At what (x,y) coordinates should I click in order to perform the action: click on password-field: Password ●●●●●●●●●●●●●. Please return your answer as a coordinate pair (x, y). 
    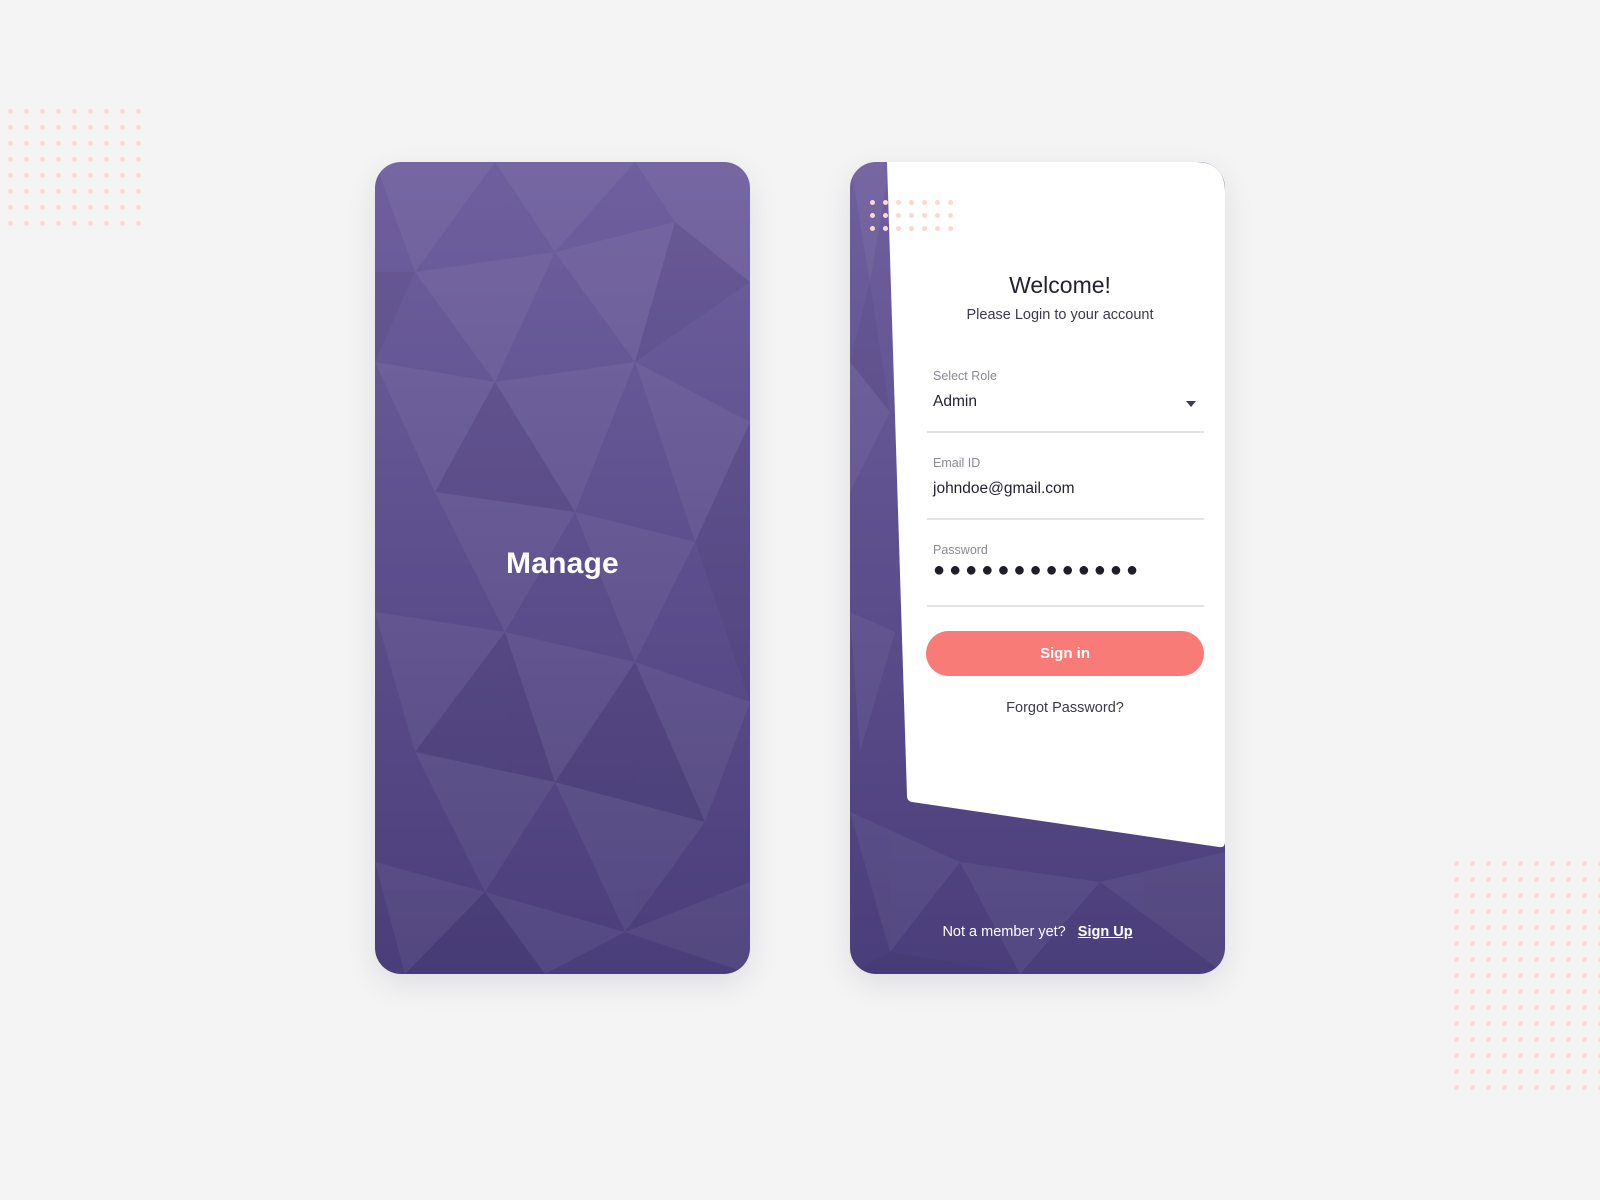
    Looking at the image, I should click on (1065, 570).